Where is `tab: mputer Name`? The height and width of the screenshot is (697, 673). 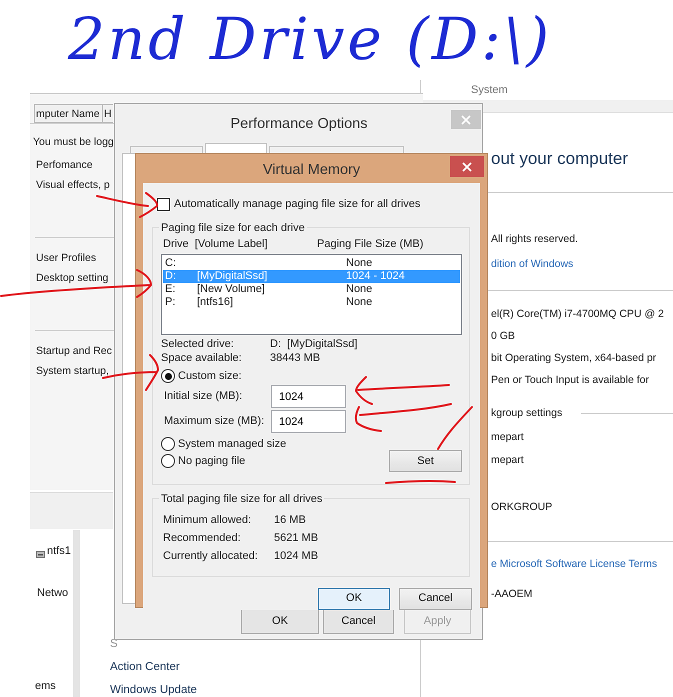 tab: mputer Name is located at coordinates (68, 113).